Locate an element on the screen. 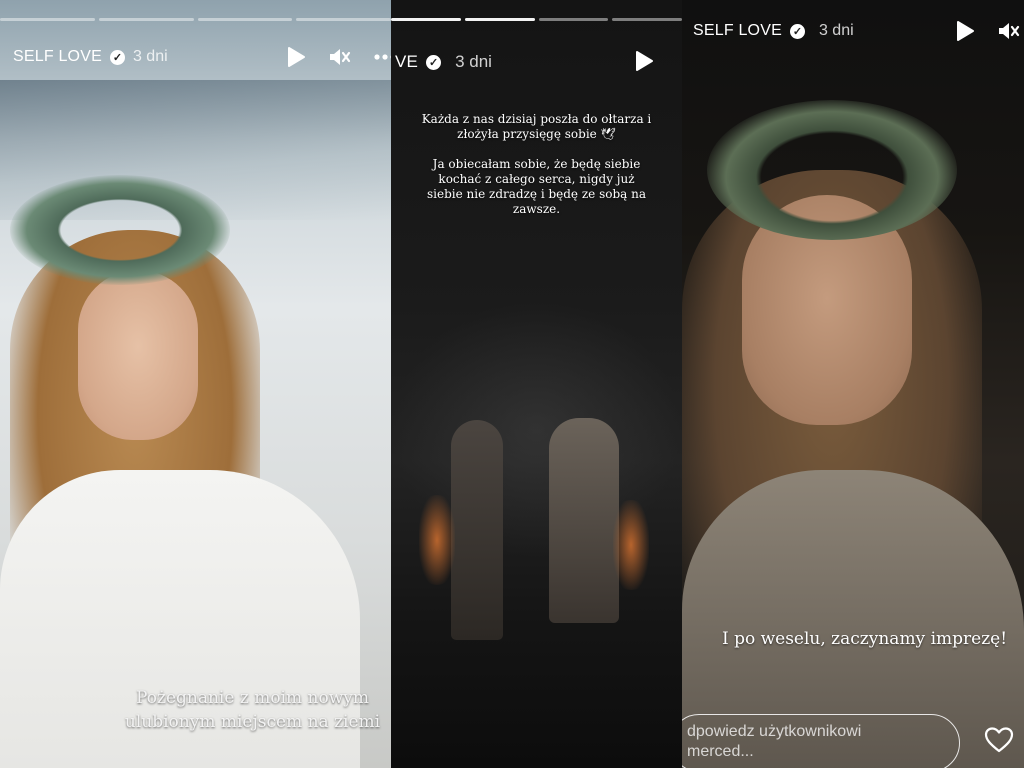 This screenshot has height=768, width=1024. heart-icon is located at coordinates (999, 740).